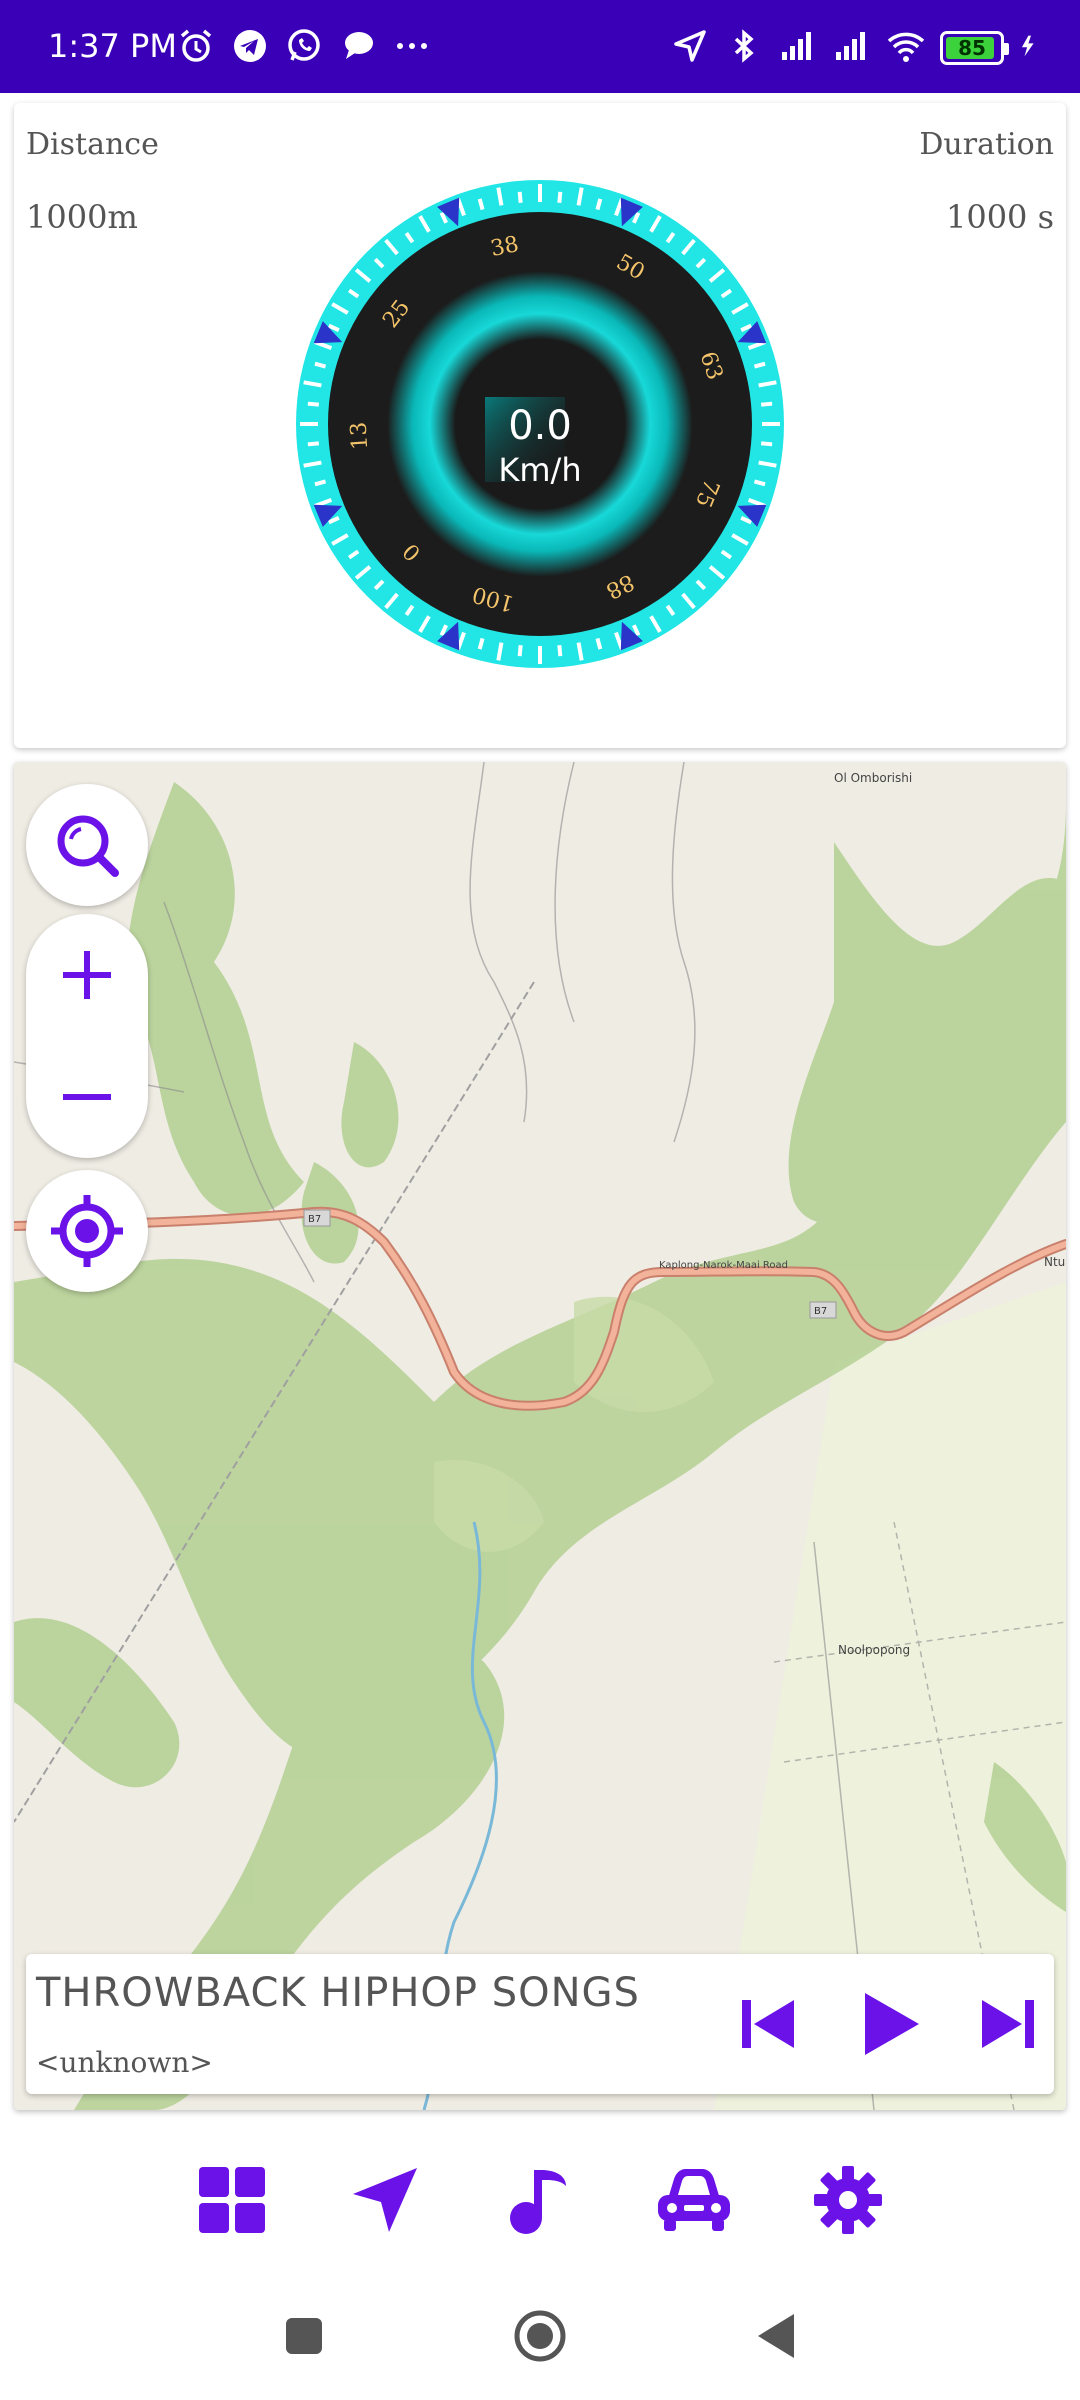  Describe the element at coordinates (1006, 49) in the screenshot. I see `battery-nub` at that location.